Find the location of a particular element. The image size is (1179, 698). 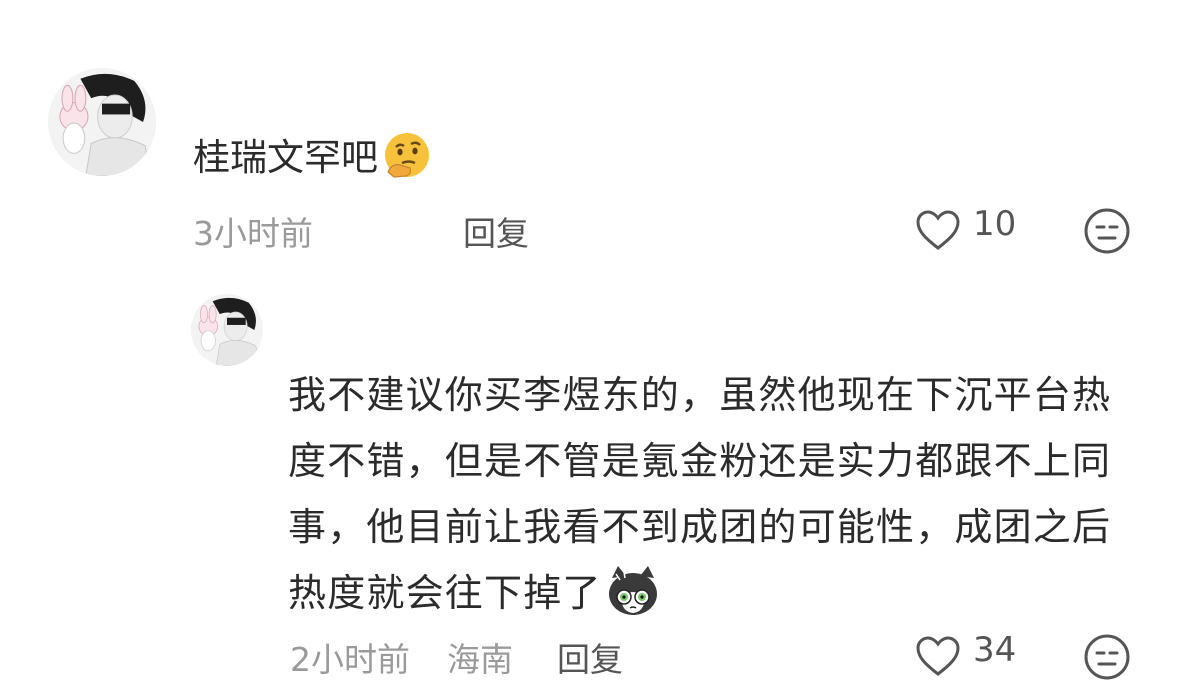

thinking-face-icon is located at coordinates (407, 163).